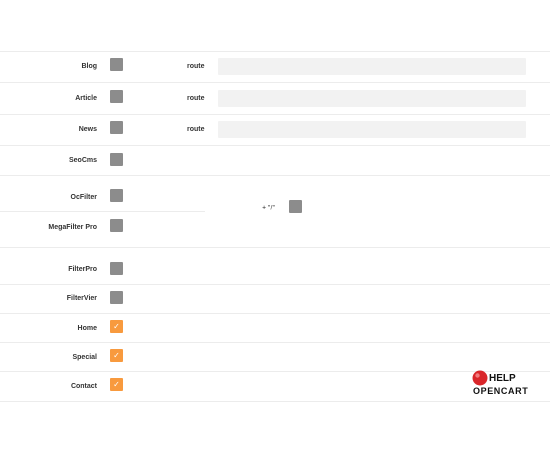 The image size is (550, 450). Describe the element at coordinates (82, 160) in the screenshot. I see `seocms-label: SeoCms` at that location.